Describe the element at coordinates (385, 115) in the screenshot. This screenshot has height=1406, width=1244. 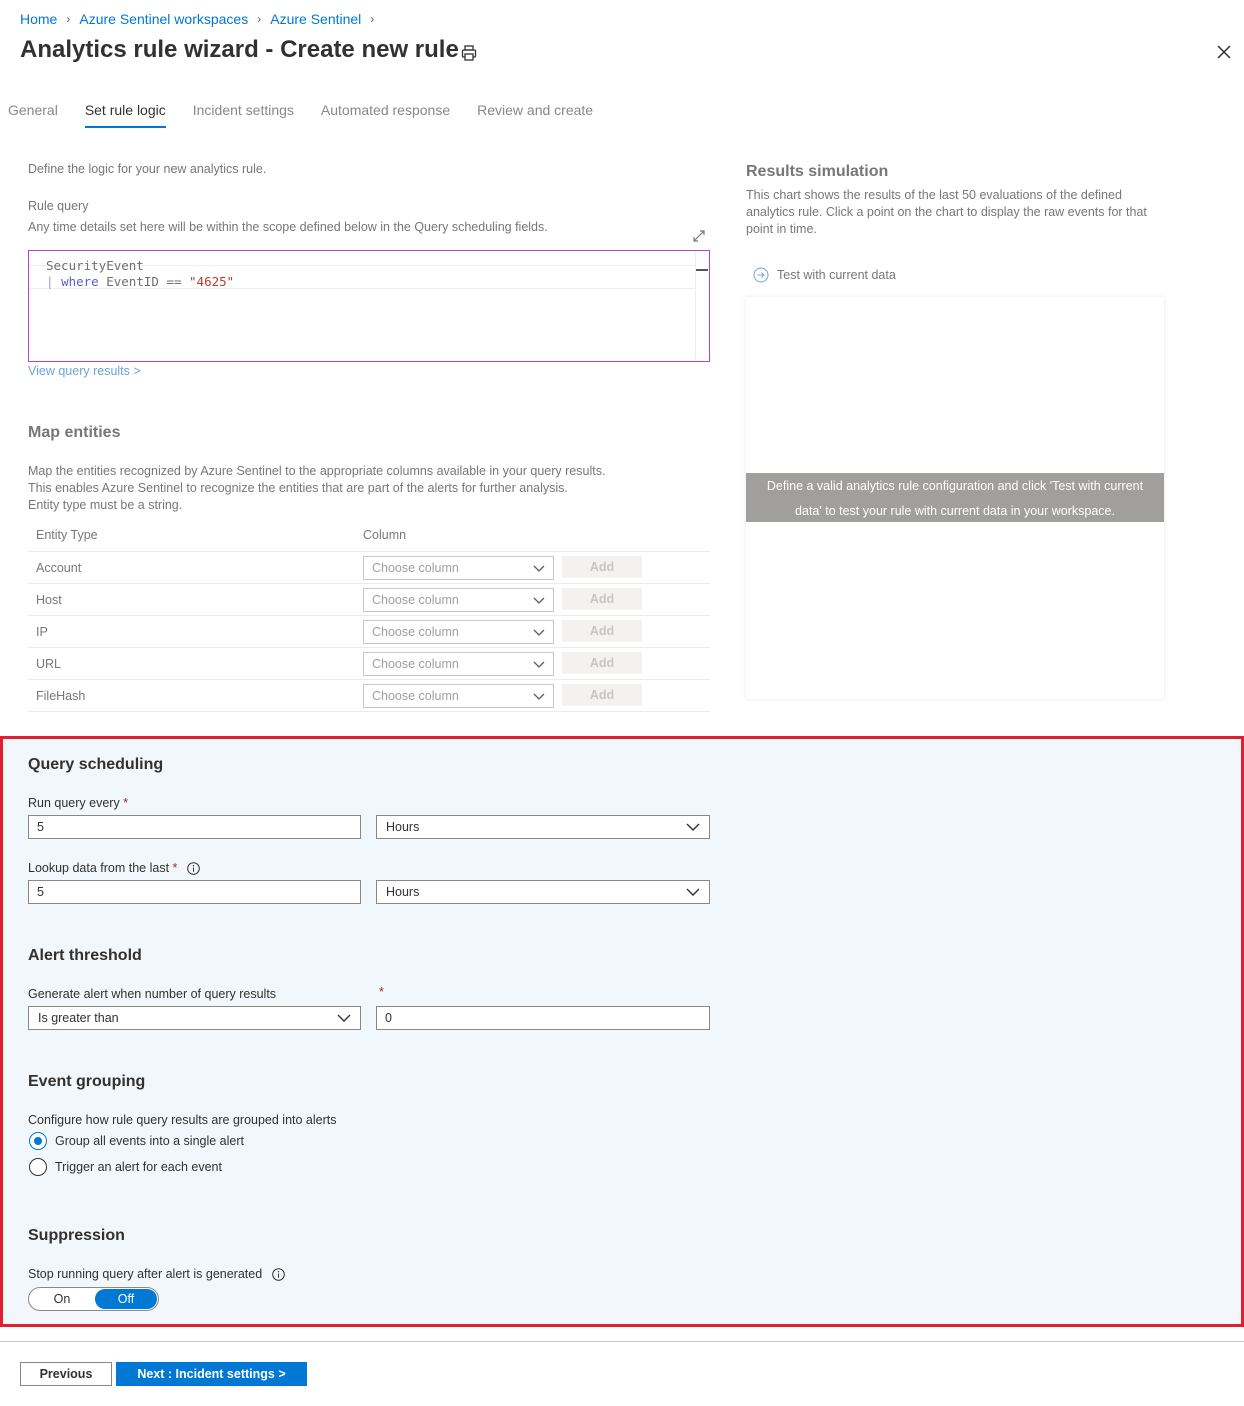
I see `tab-automated-response: Automated response` at that location.